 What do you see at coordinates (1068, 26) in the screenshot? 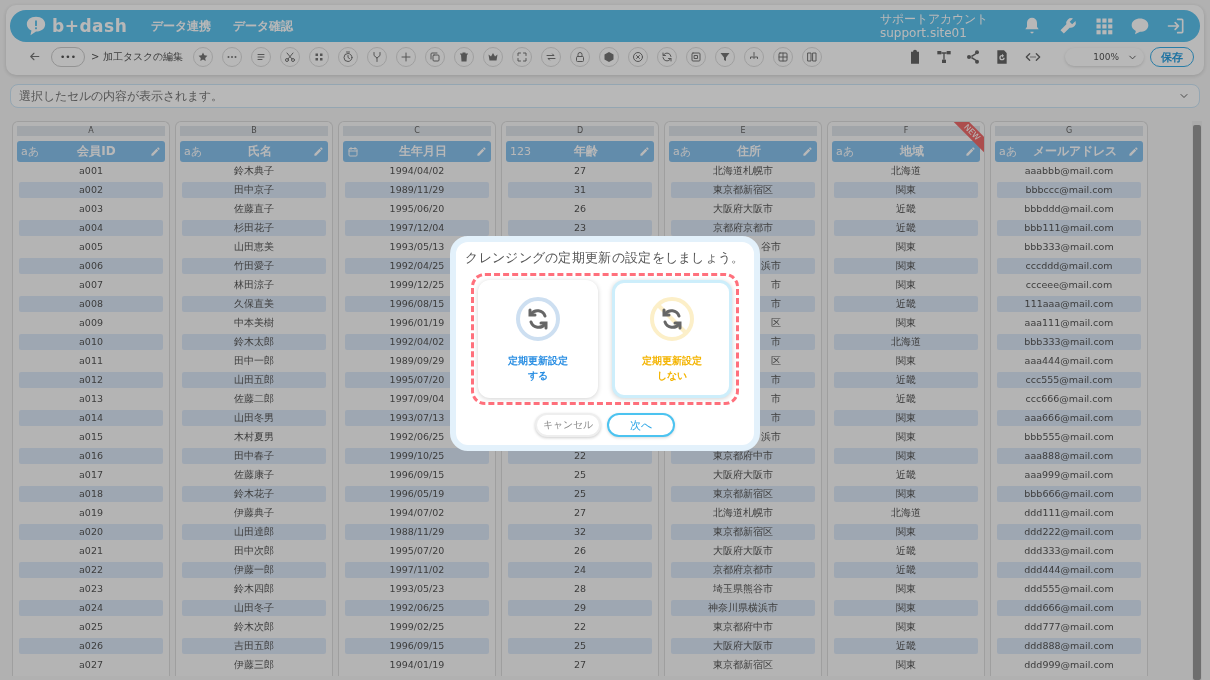
I see `wrench-icon` at bounding box center [1068, 26].